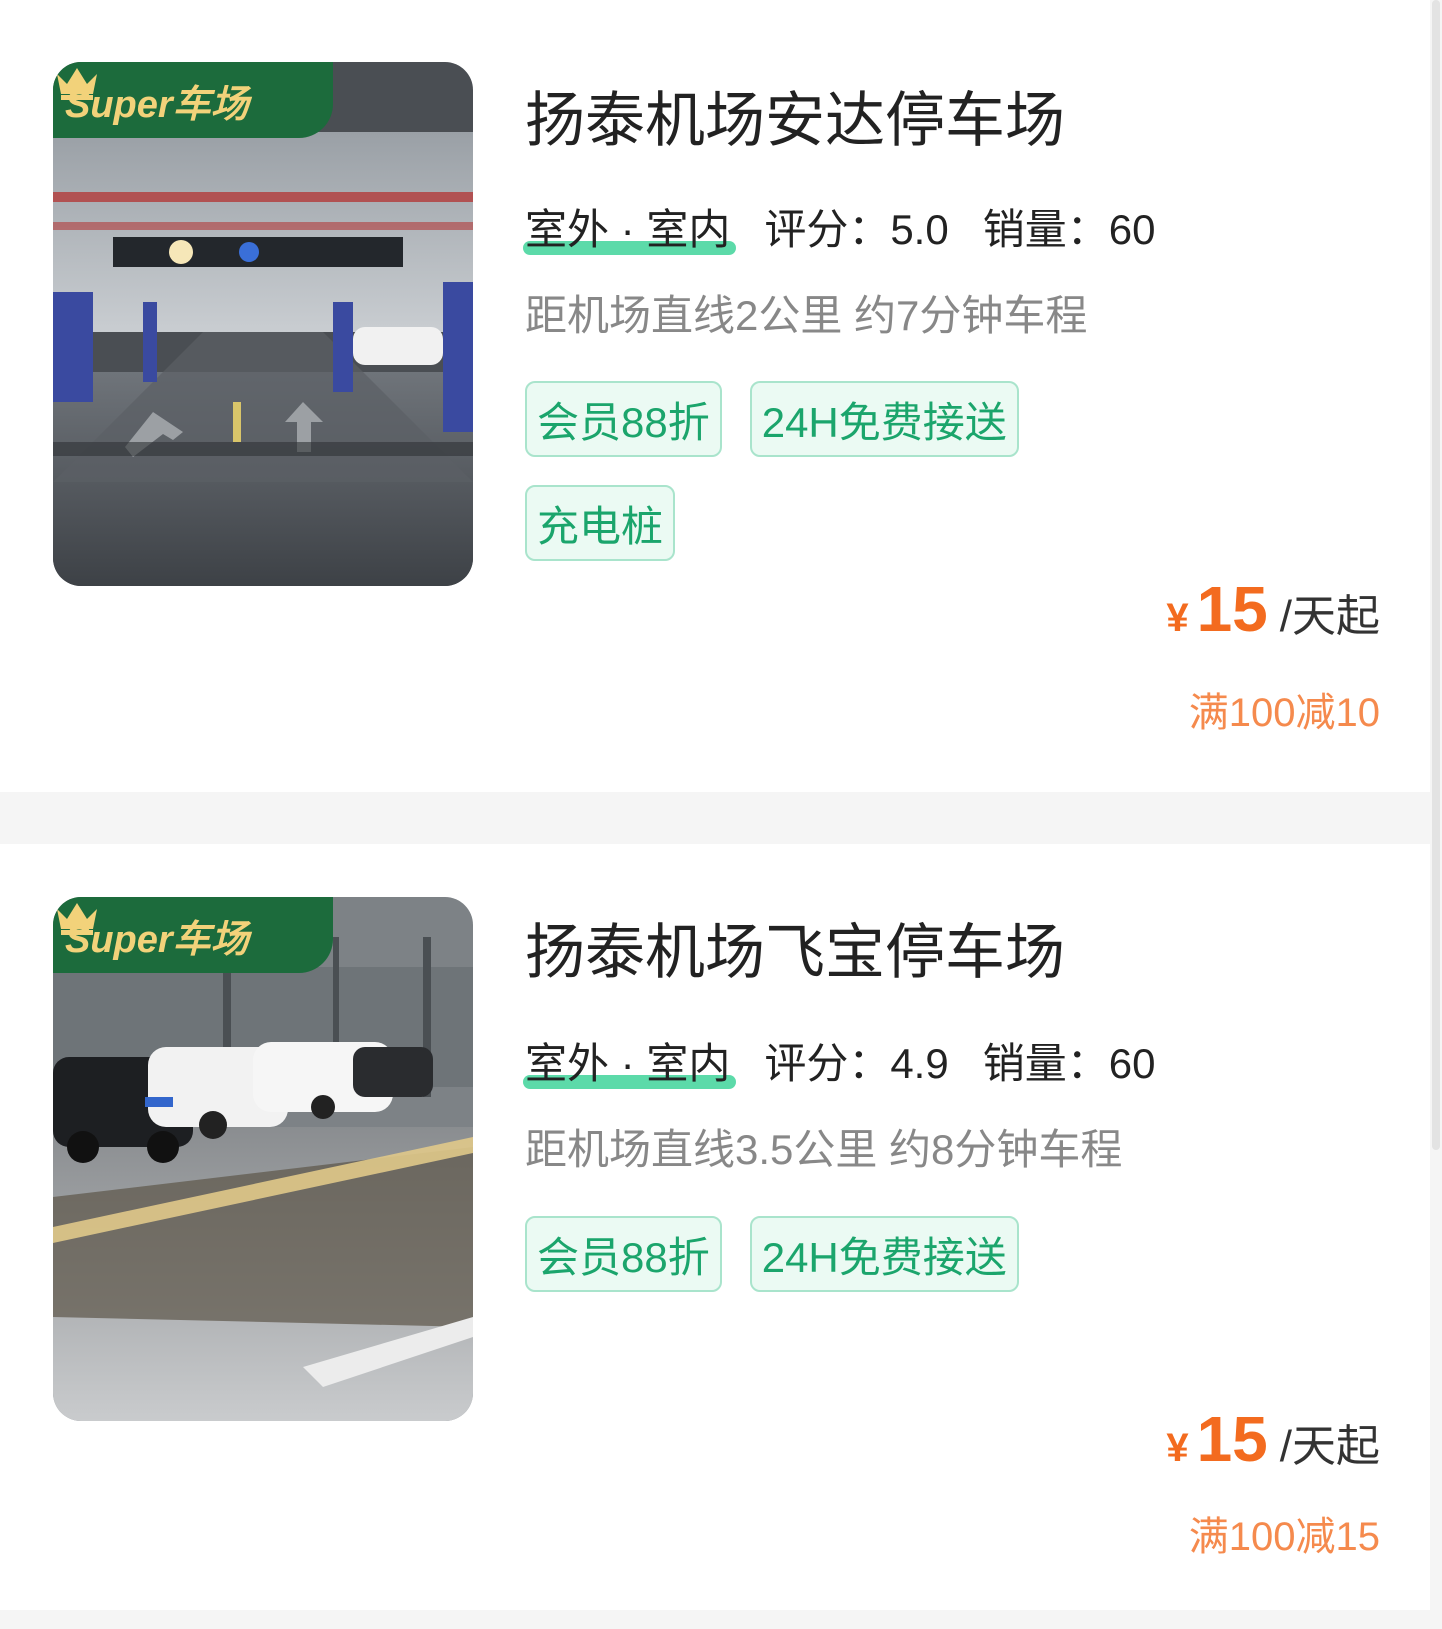  Describe the element at coordinates (824, 1149) in the screenshot. I see `distance-text: 距机场直线3.5公里 约8分钟车程` at that location.